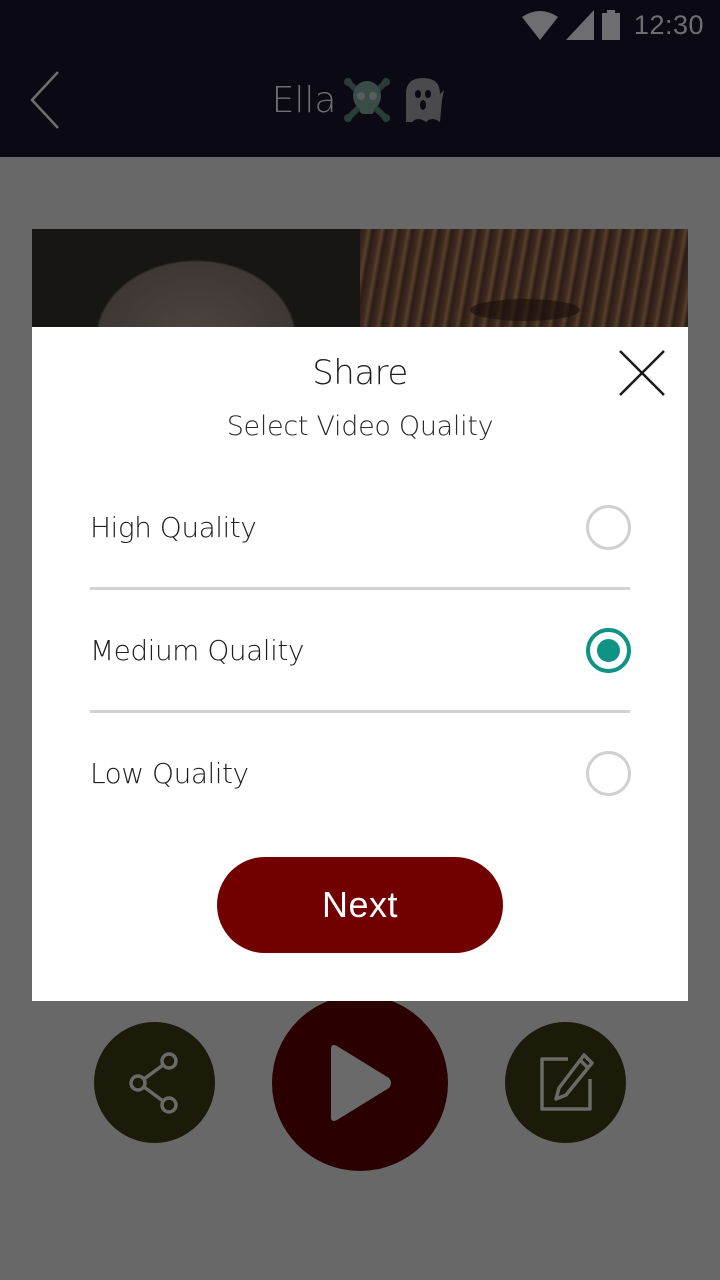 The height and width of the screenshot is (1280, 720). I want to click on share-icon, so click(153, 1082).